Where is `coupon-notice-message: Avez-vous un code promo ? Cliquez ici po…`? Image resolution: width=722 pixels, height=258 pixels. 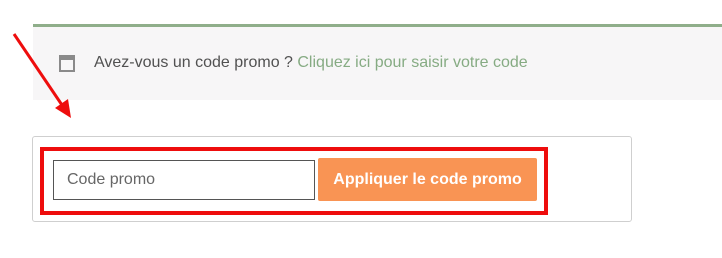 coupon-notice-message: Avez-vous un code promo ? Cliquez ici po… is located at coordinates (311, 63).